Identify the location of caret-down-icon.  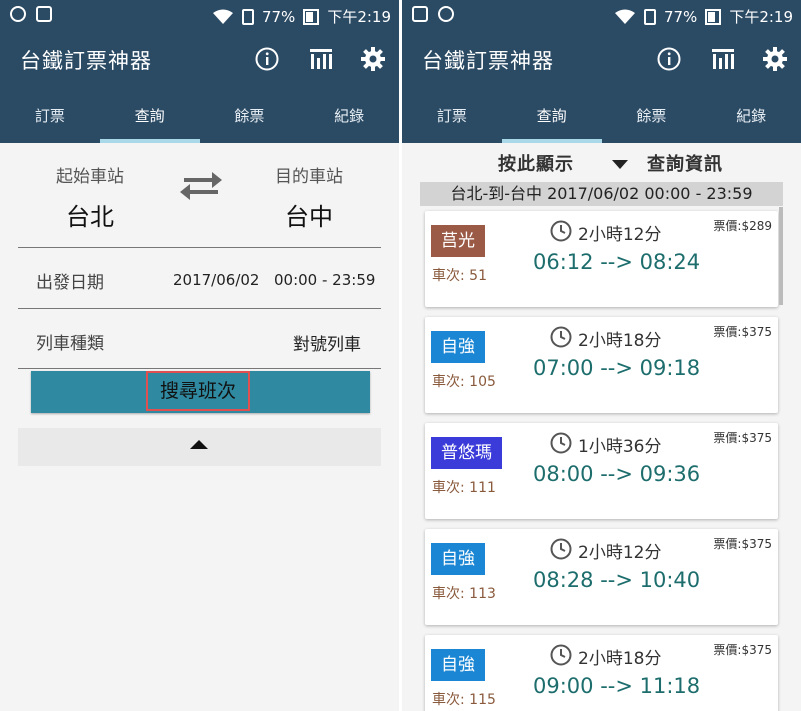
(620, 164).